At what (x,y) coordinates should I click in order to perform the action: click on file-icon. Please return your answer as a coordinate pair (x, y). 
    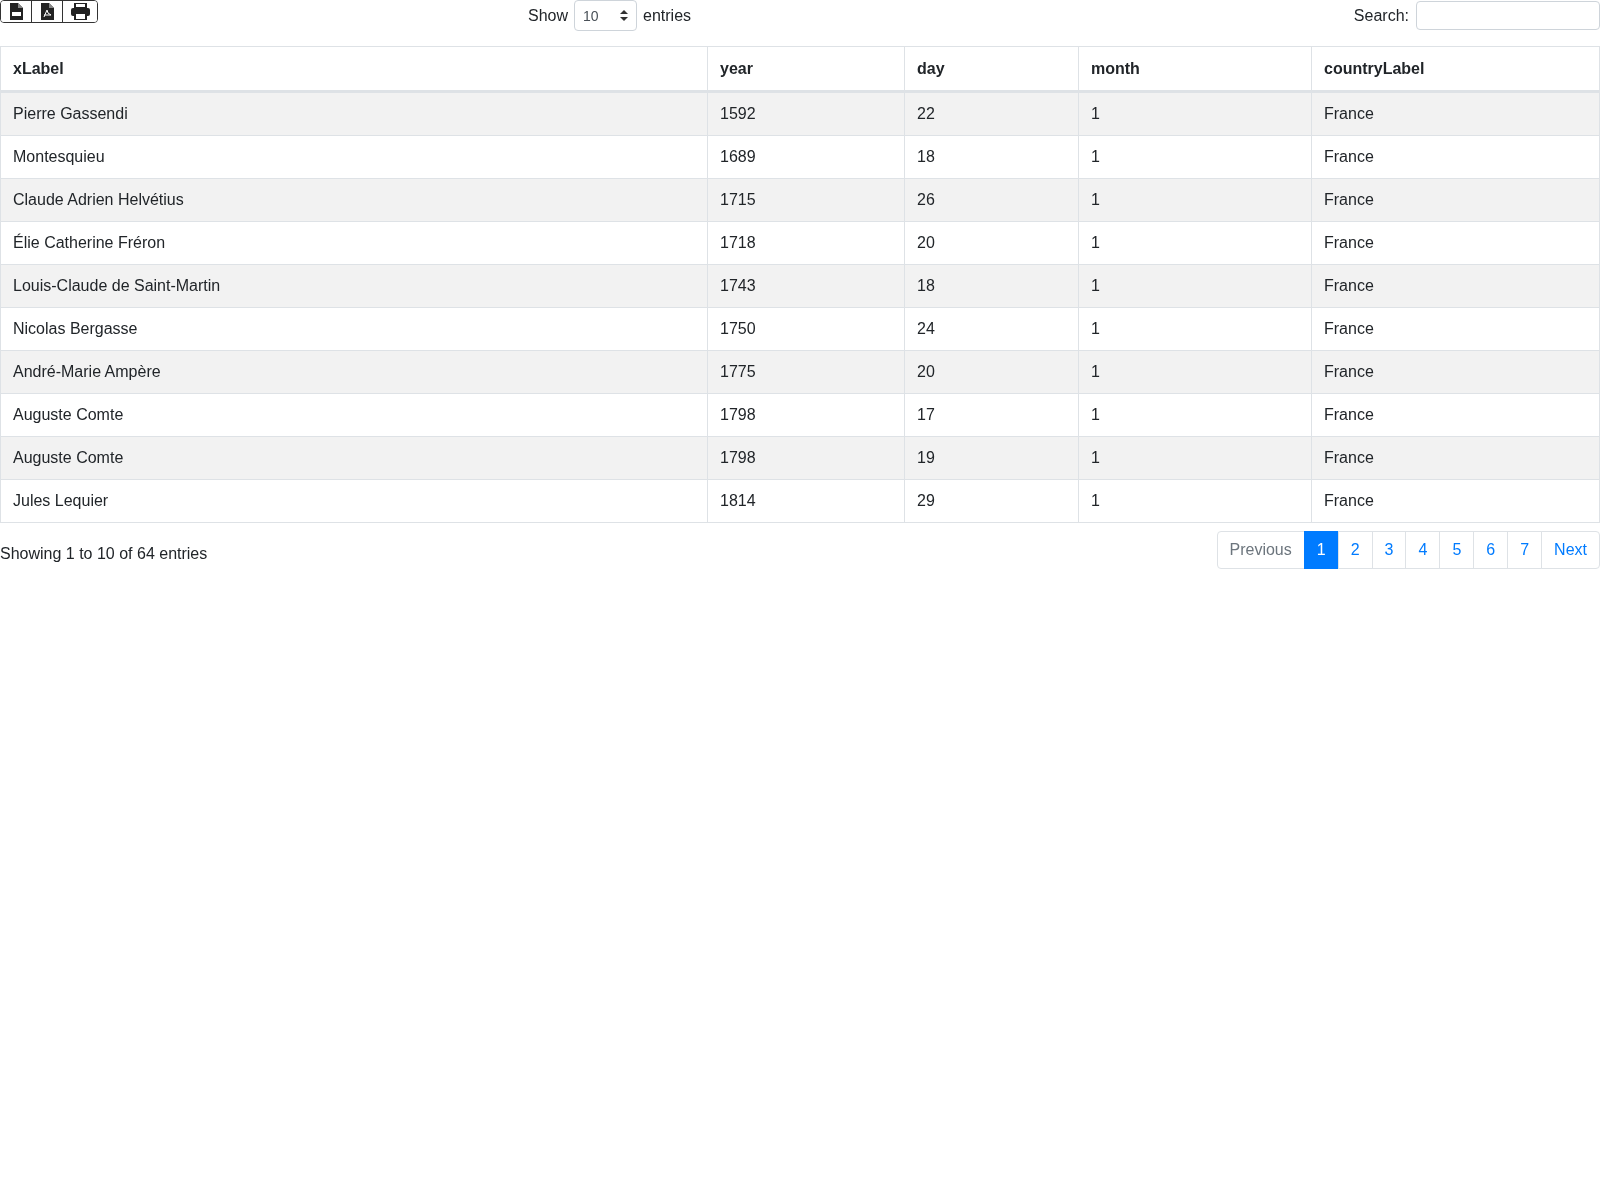
    Looking at the image, I should click on (16, 11).